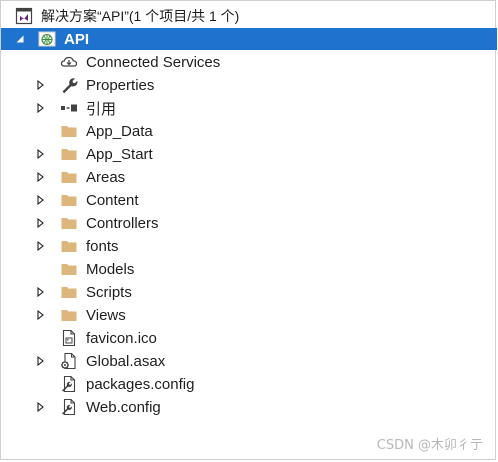 This screenshot has width=498, height=462. Describe the element at coordinates (249, 177) in the screenshot. I see `tree-item-areas: Areas` at that location.